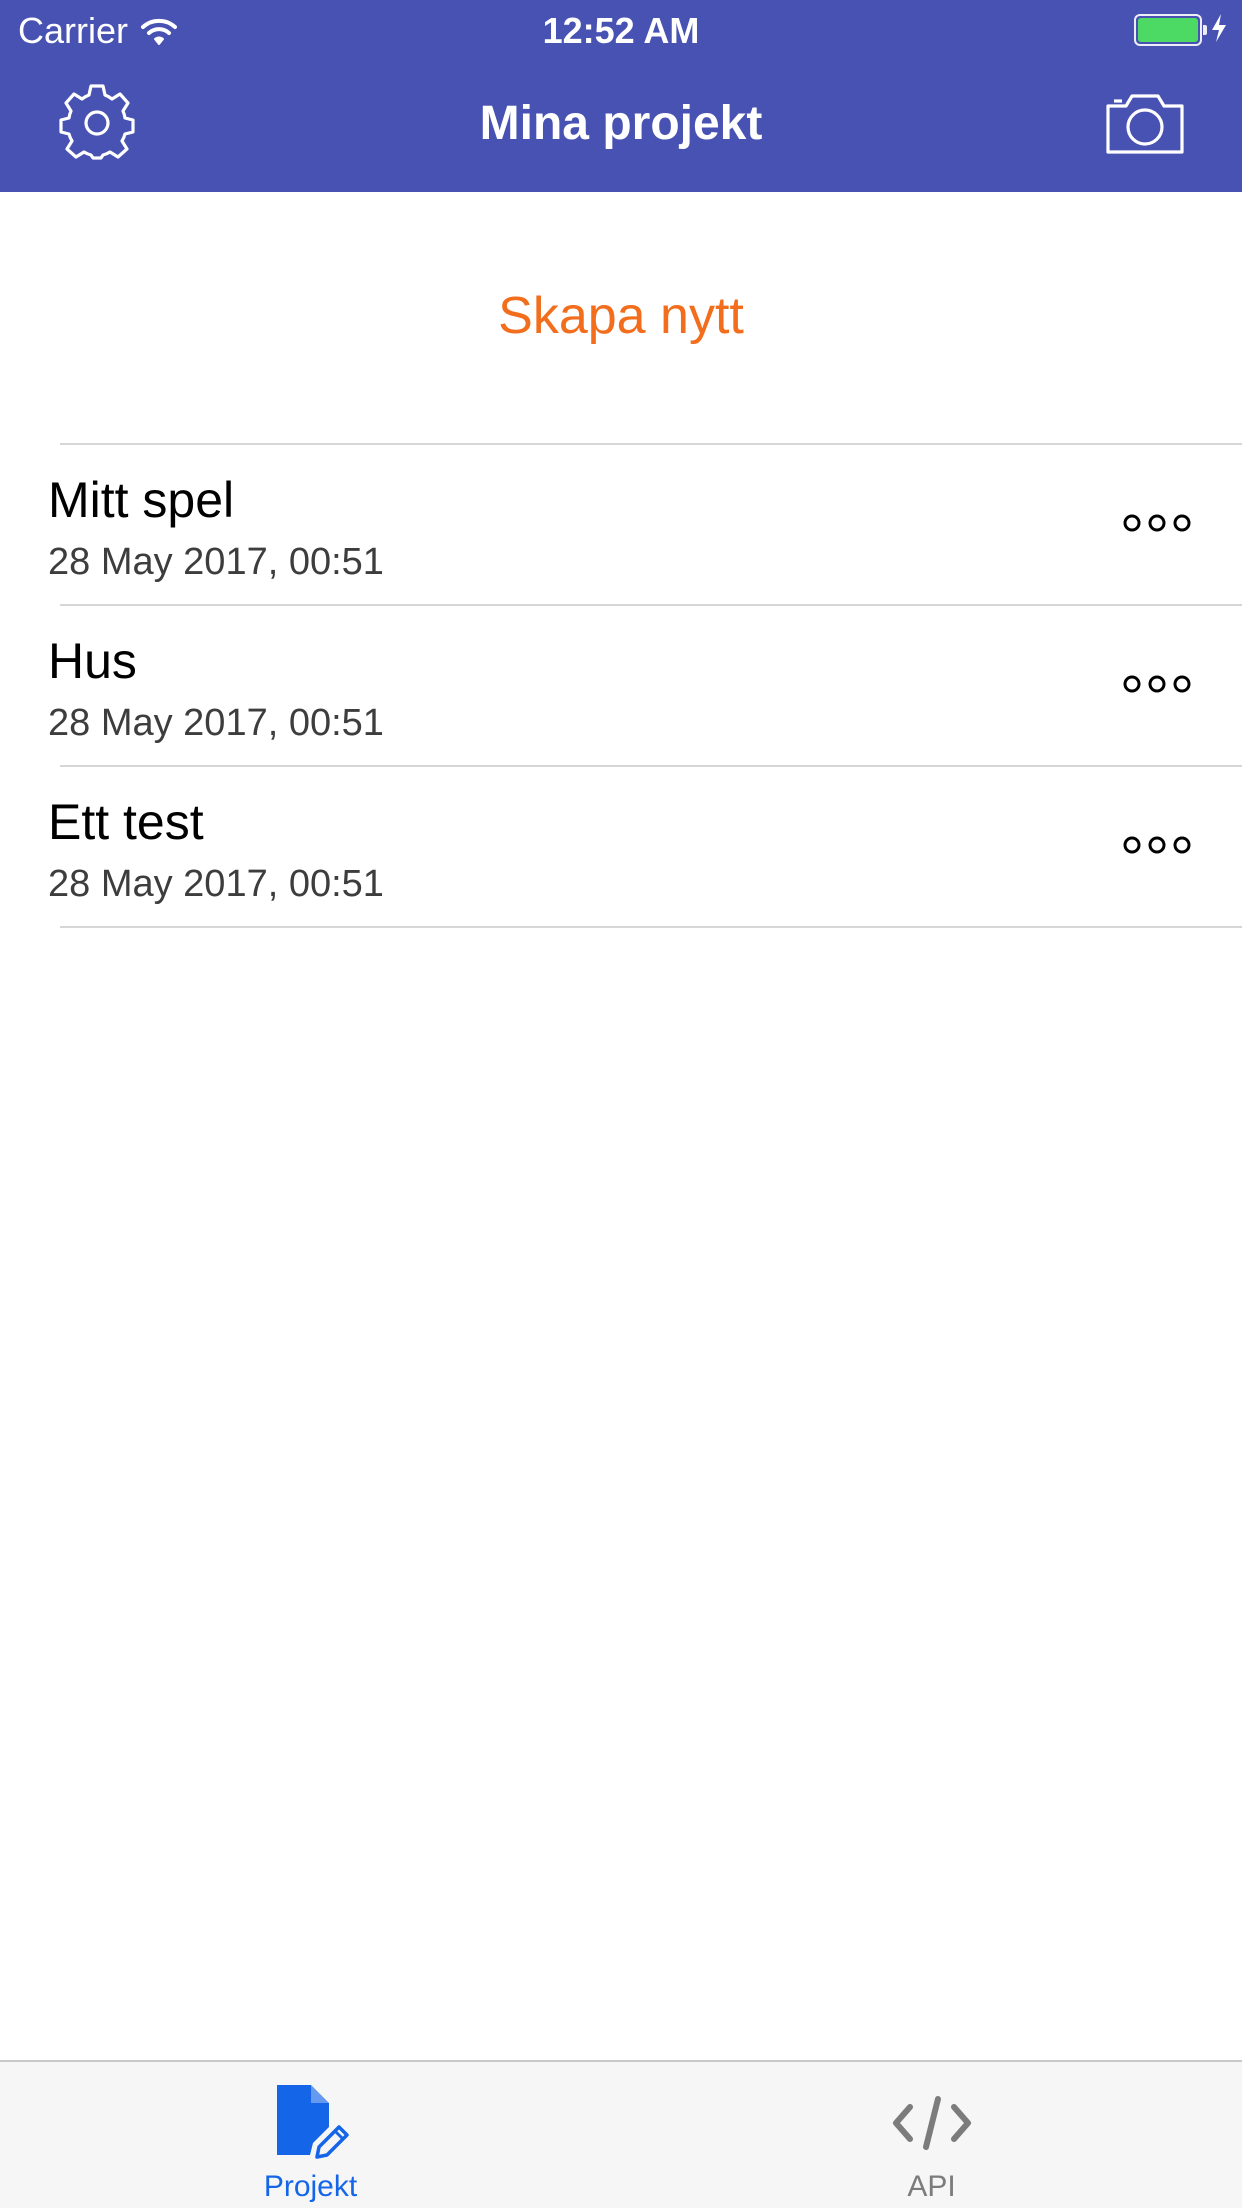 Image resolution: width=1242 pixels, height=2208 pixels. Describe the element at coordinates (621, 524) in the screenshot. I see `list-item: Mitt spel 28 May 2017, 00:51` at that location.